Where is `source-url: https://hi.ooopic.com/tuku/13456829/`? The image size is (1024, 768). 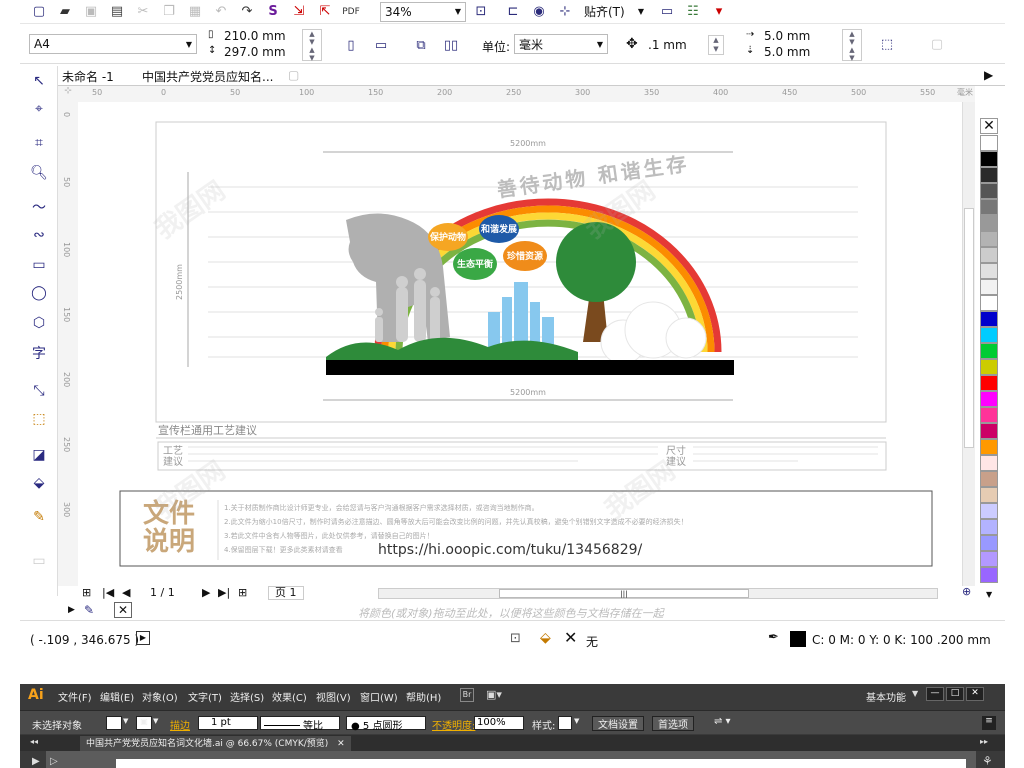
source-url: https://hi.ooopic.com/tuku/13456829/ is located at coordinates (510, 550).